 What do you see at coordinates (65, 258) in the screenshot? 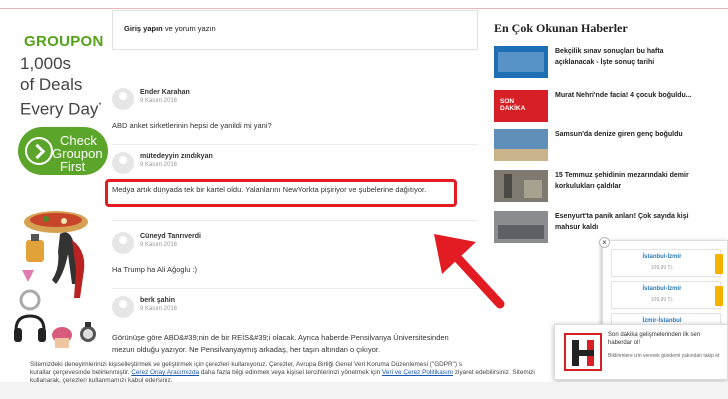
I see `dancers-icon` at bounding box center [65, 258].